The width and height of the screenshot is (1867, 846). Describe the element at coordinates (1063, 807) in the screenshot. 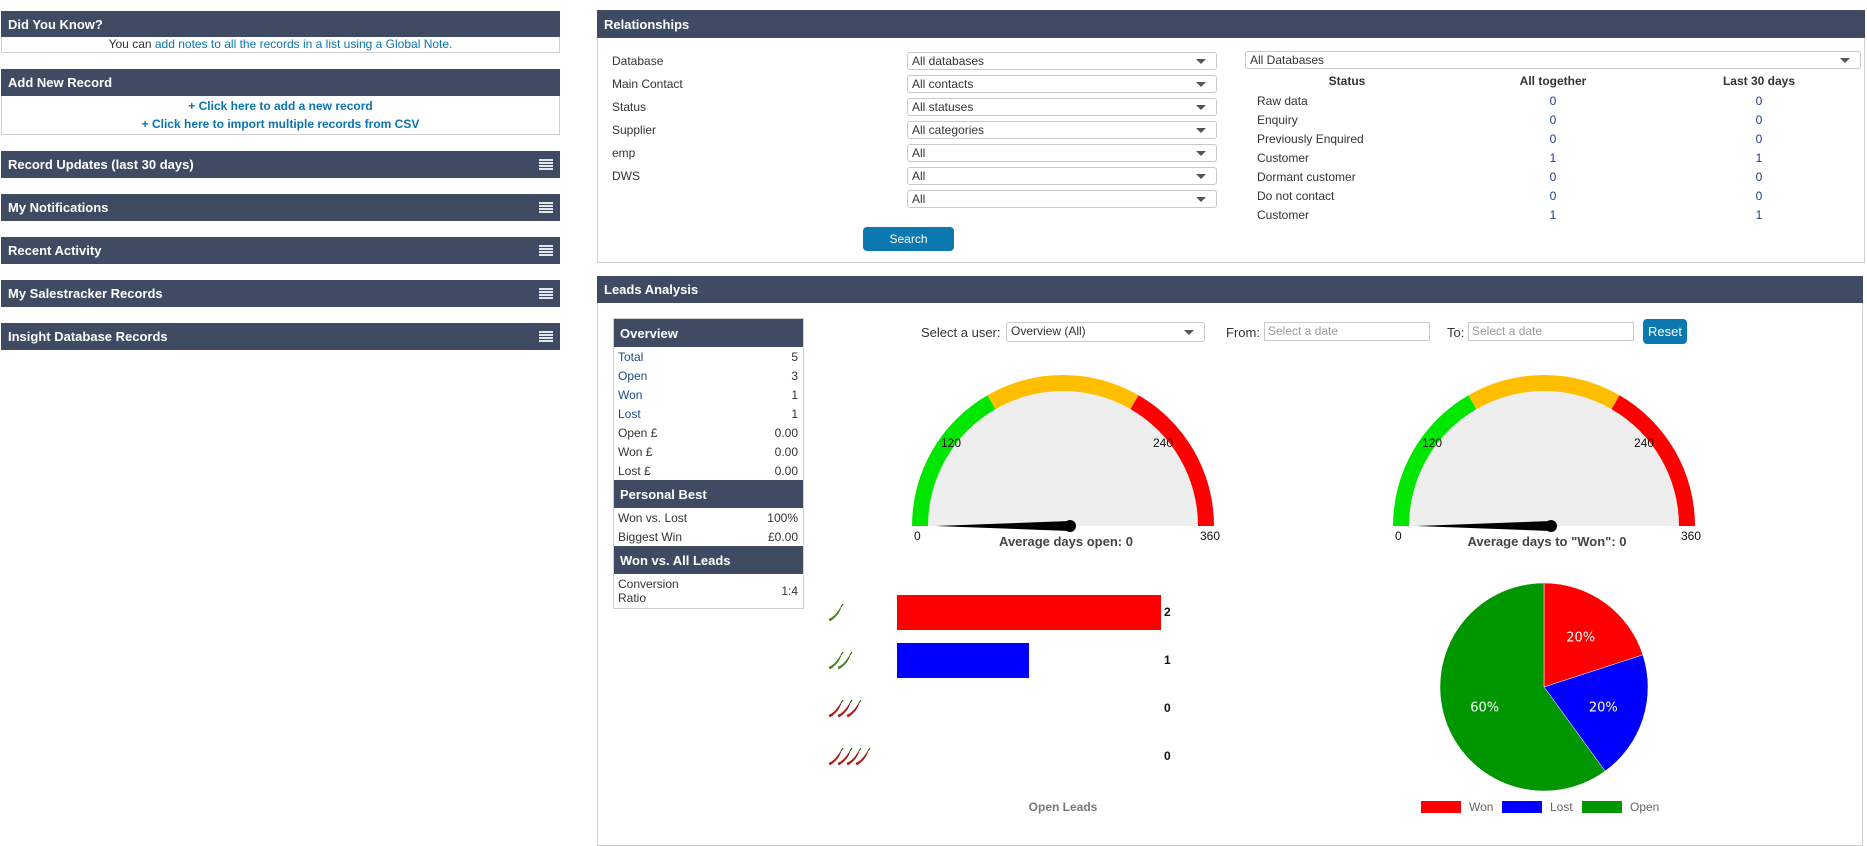

I see `bar-chart-title: Open Leads` at that location.